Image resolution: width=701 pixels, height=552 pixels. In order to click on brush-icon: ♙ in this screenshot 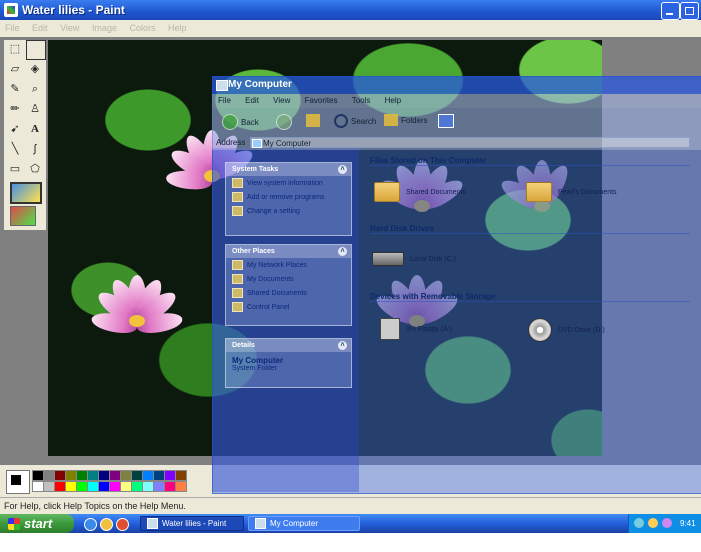, I will do `click(35, 109)`.